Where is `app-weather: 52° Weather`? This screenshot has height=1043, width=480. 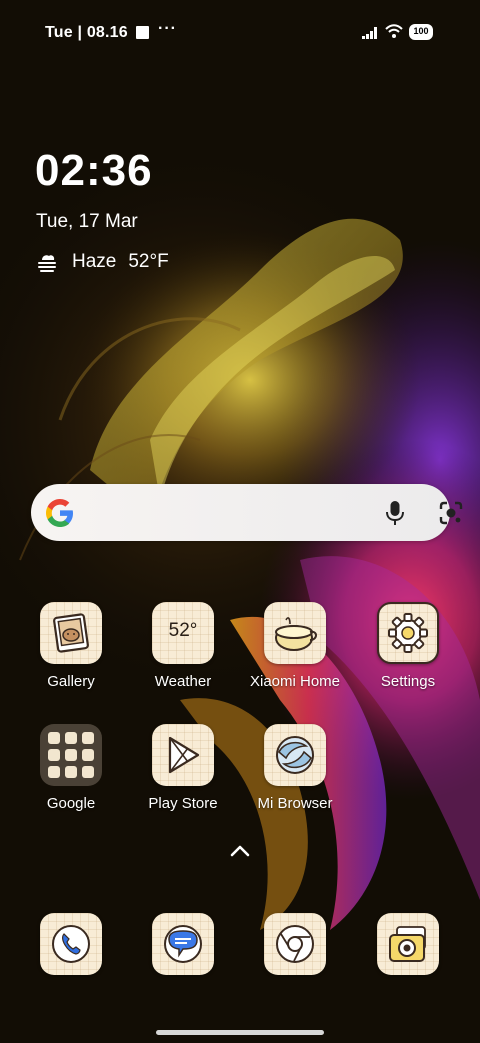 app-weather: 52° Weather is located at coordinates (183, 646).